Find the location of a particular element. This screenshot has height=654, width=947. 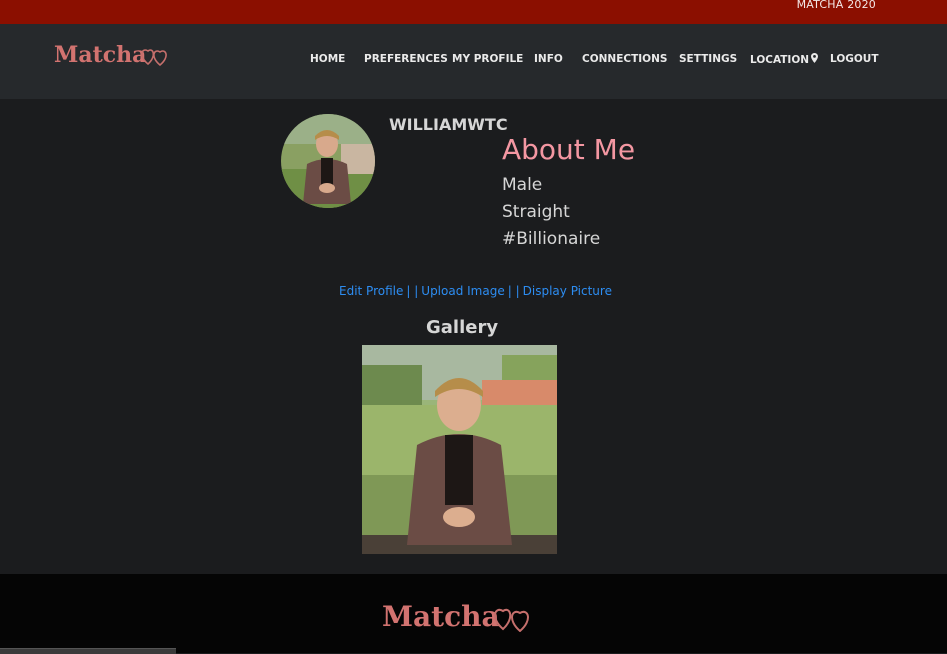

horizontal-scrollbar is located at coordinates (88, 651).